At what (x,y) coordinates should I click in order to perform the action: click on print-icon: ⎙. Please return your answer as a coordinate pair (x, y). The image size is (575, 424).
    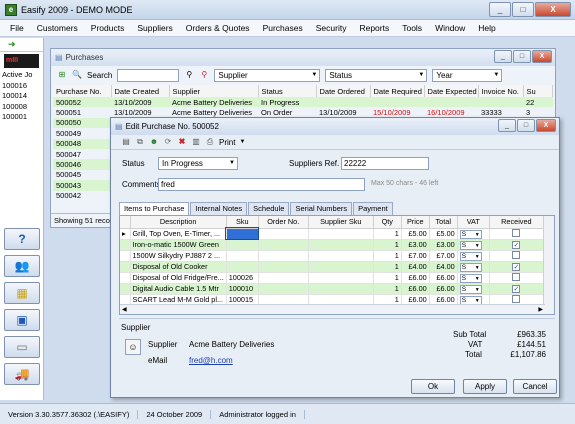
    Looking at the image, I should click on (210, 142).